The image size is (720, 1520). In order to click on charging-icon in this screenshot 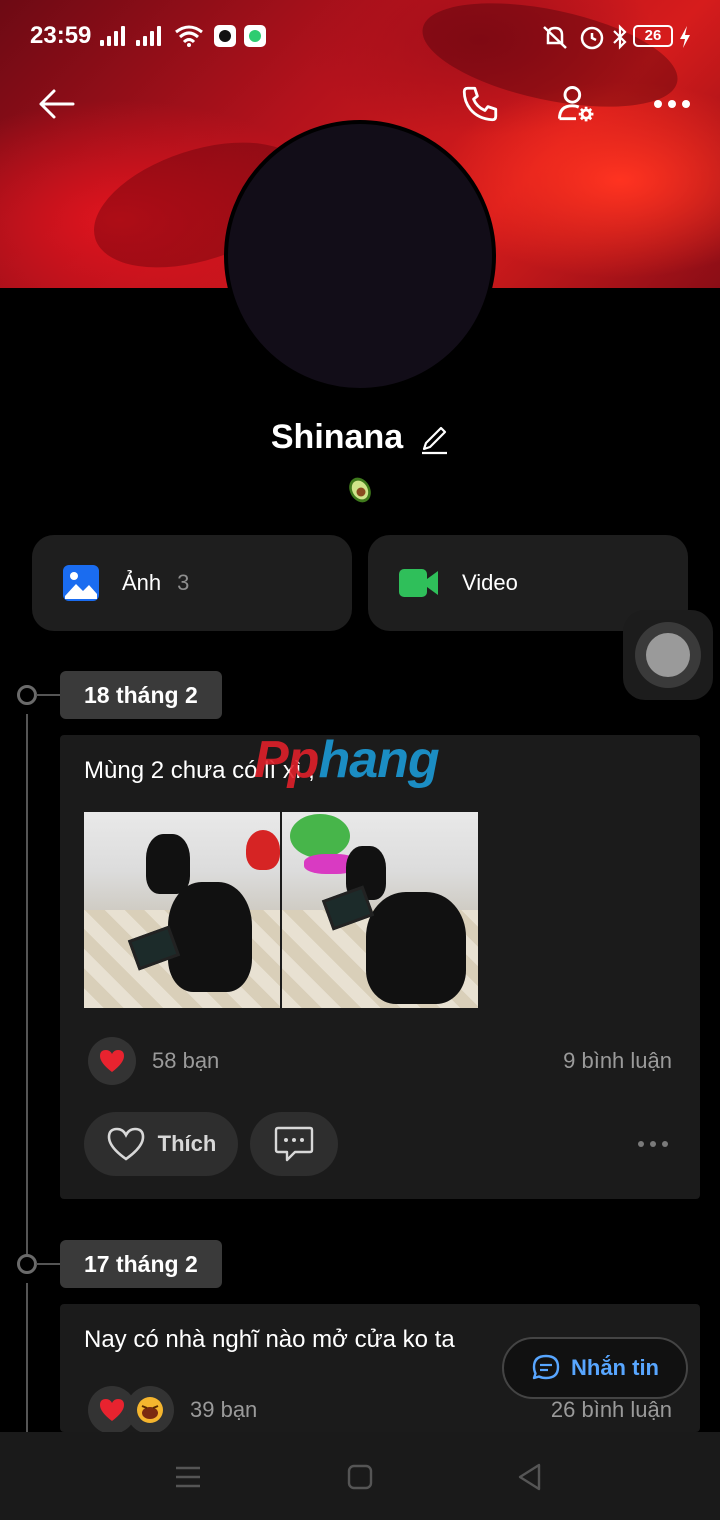, I will do `click(685, 37)`.